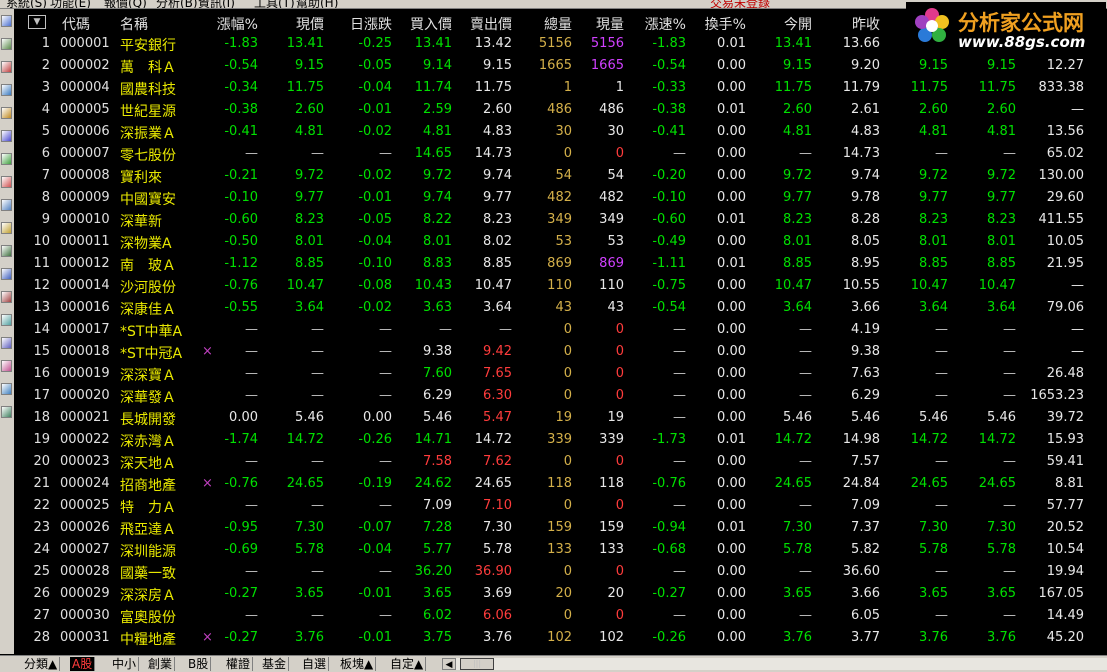 The height and width of the screenshot is (672, 1107). Describe the element at coordinates (229, 24) in the screenshot. I see `col-change-pct: 漲幅%` at that location.